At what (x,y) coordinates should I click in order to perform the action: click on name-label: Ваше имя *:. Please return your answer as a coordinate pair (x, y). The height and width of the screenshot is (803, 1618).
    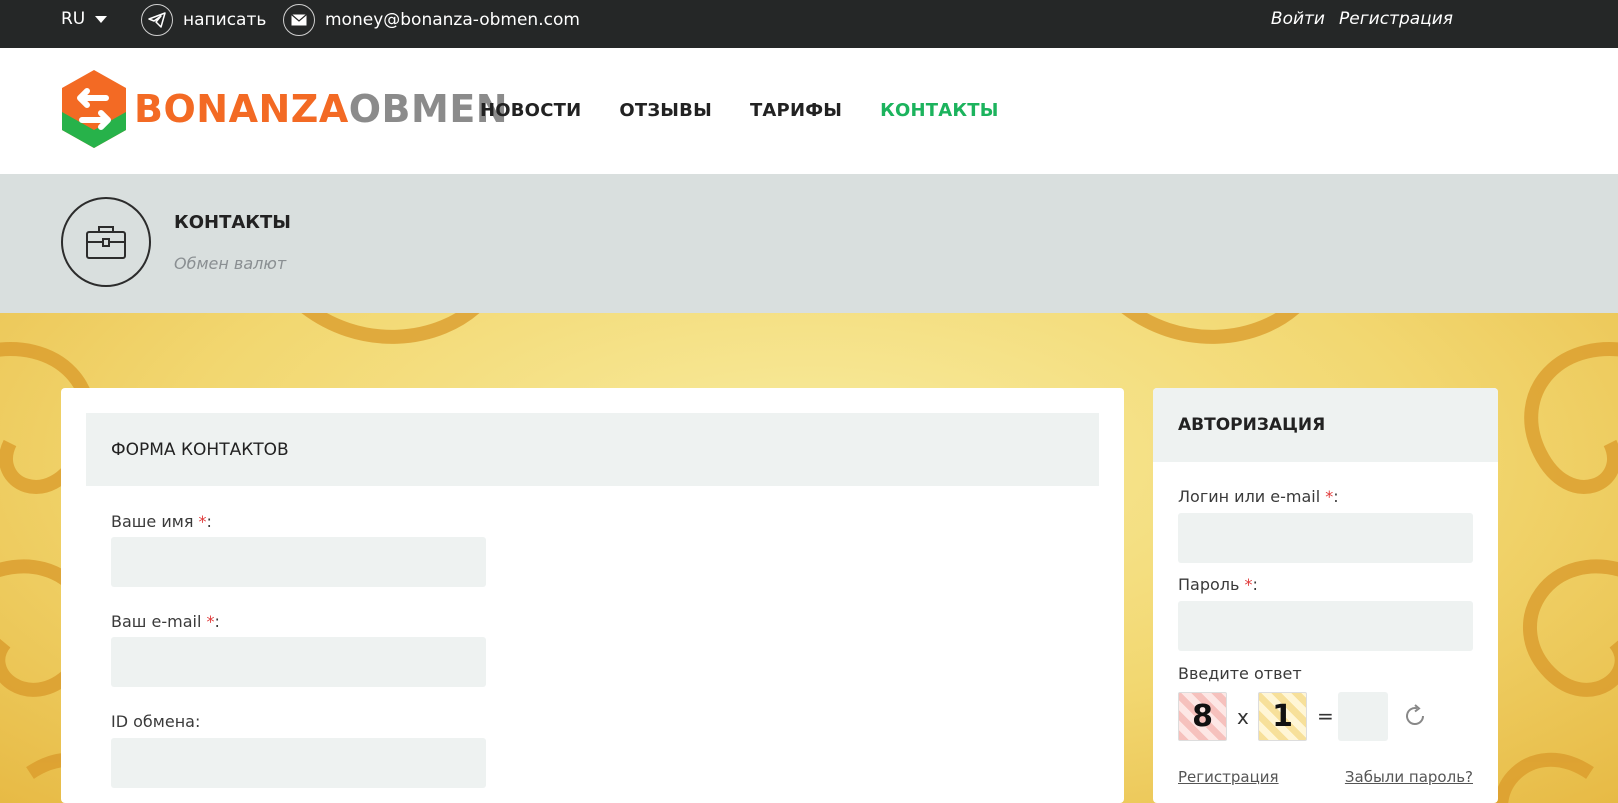
    Looking at the image, I should click on (161, 521).